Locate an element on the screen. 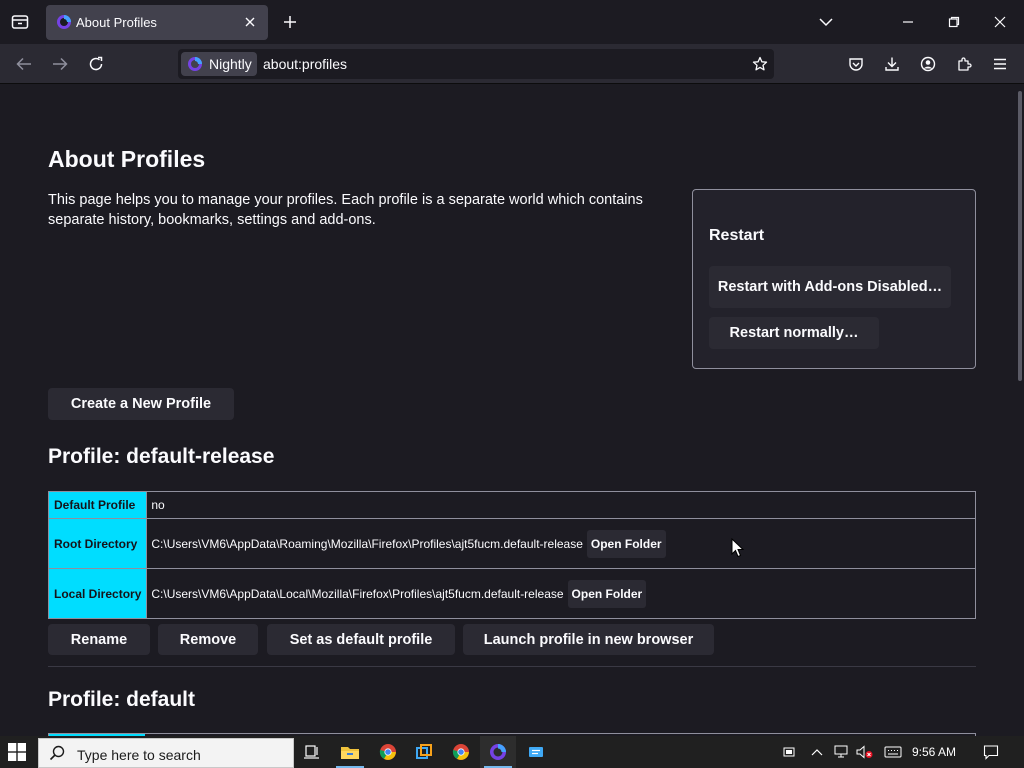 This screenshot has height=768, width=1024. restore-window-icon is located at coordinates (954, 22).